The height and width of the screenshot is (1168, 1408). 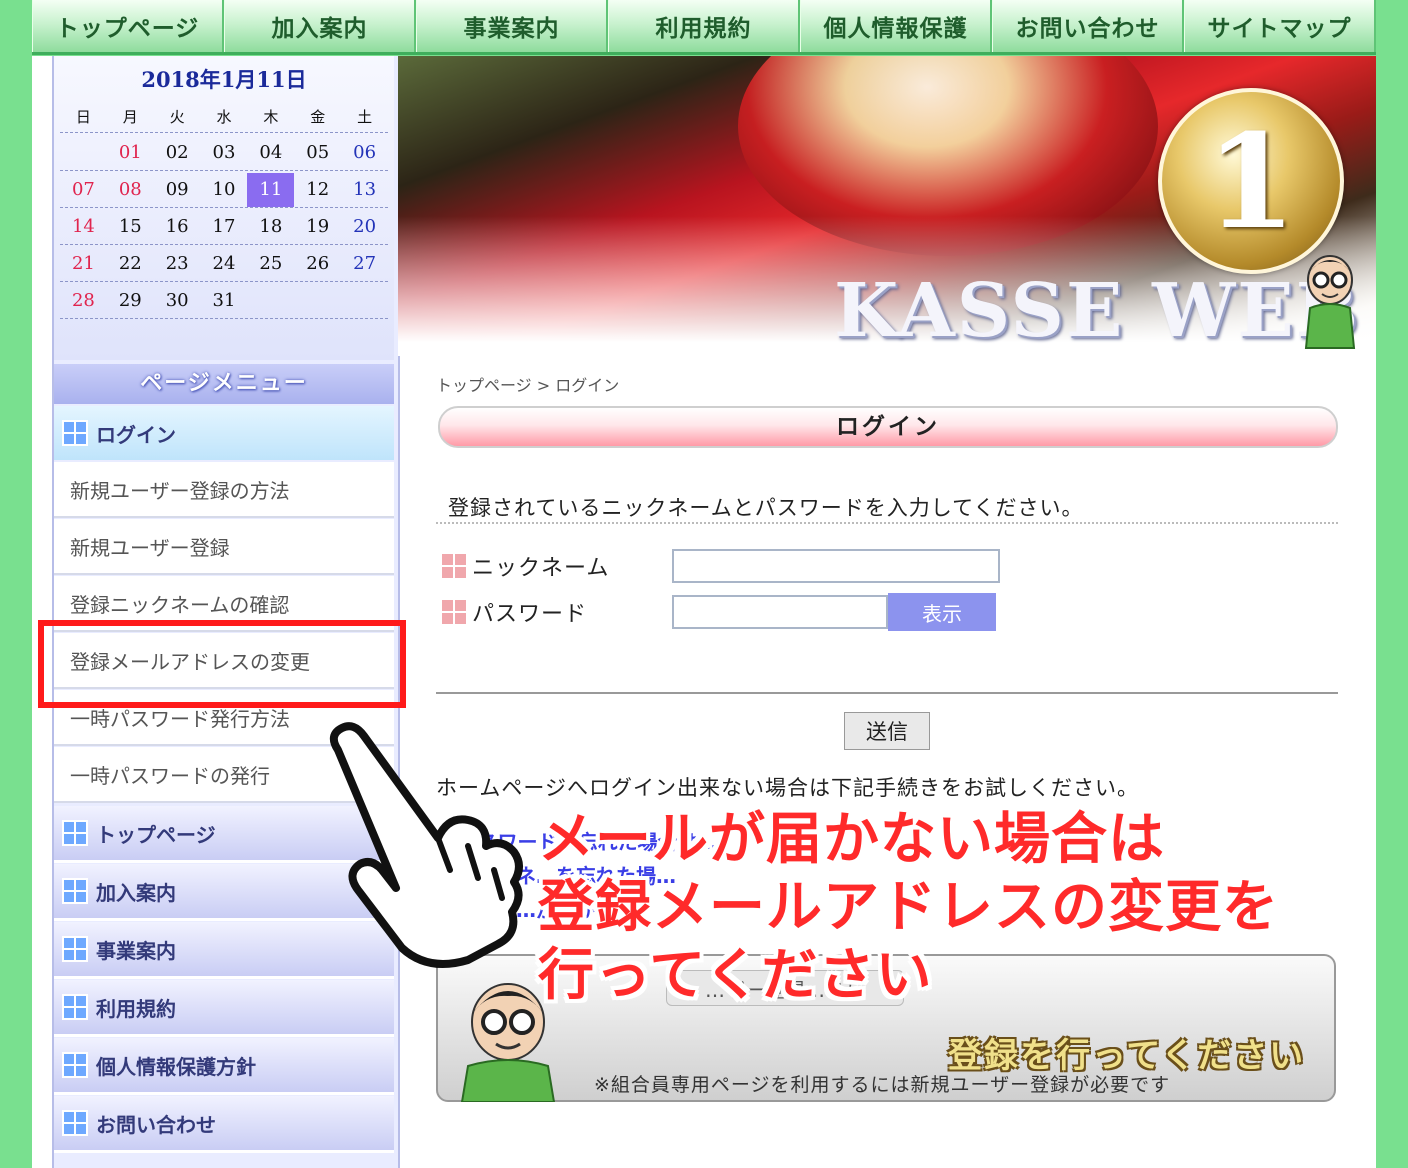 I want to click on callout-line: 登録メールアドレスの変更を, so click(x=908, y=907).